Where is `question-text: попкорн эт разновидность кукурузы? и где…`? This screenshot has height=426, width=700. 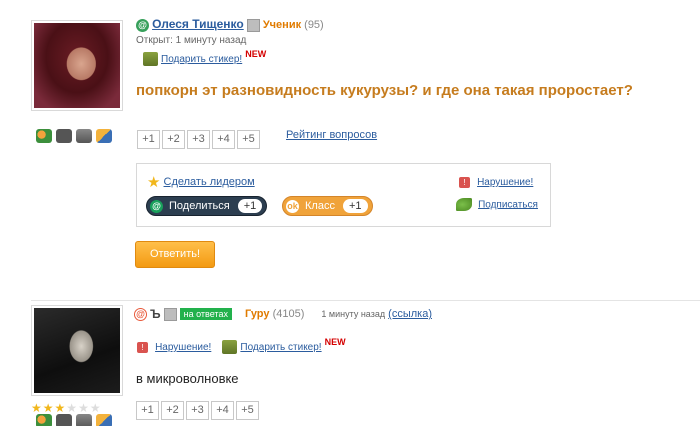
question-text: попкорн эт разновидность кукурузы? и где… is located at coordinates (384, 90).